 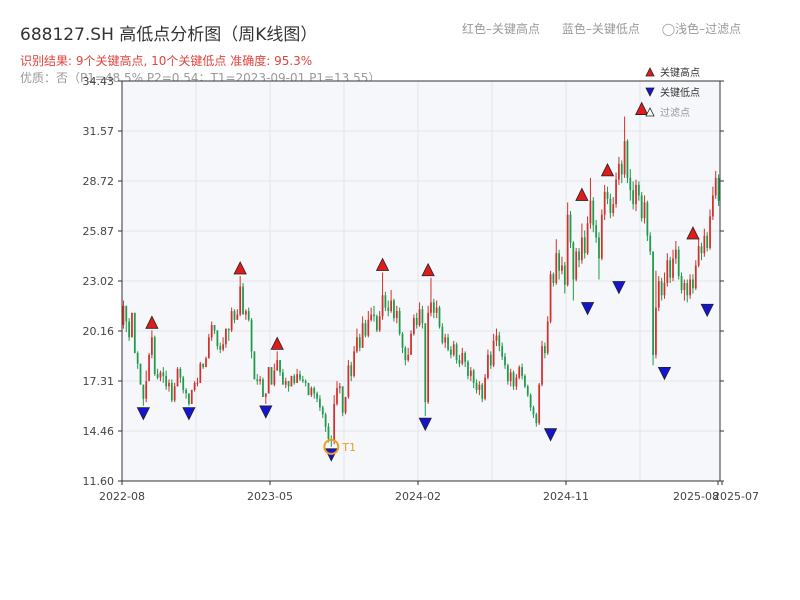 What do you see at coordinates (348, 447) in the screenshot?
I see `t1-label: T1` at bounding box center [348, 447].